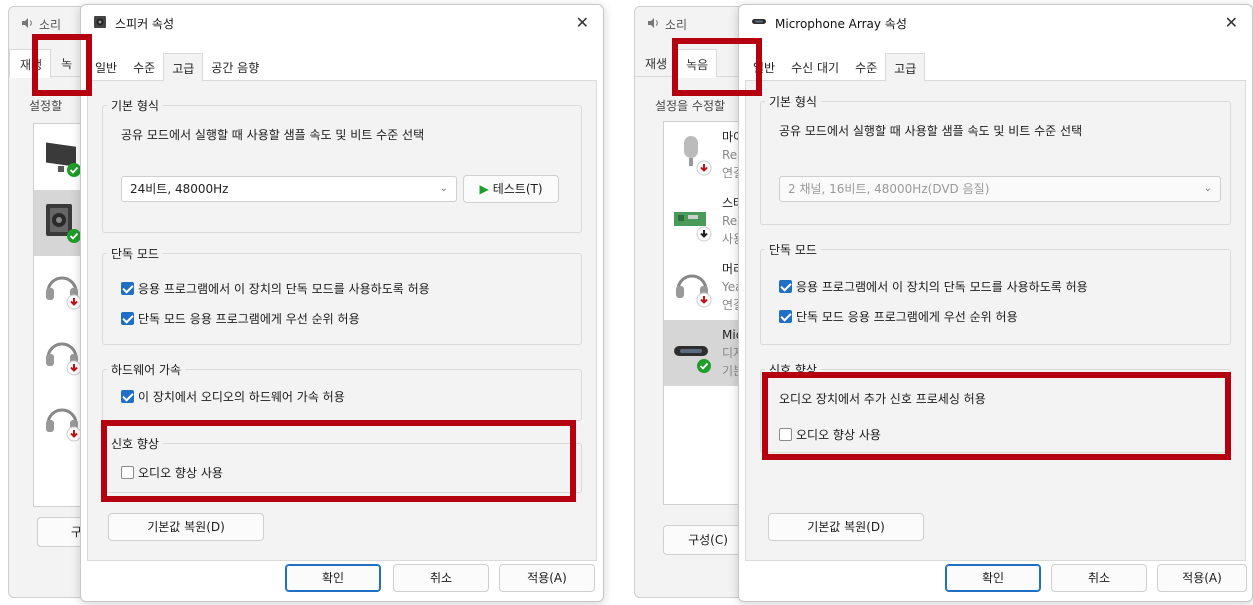 The width and height of the screenshot is (1253, 605). Describe the element at coordinates (233, 396) in the screenshot. I see `hardware-acceleration-checkbox: 이 장치에서 오디오의 하드웨어 가속 허용` at that location.